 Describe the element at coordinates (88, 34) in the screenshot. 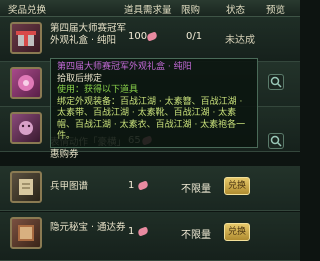

I see `item-name: 第四届大师赛冠军外观礼盒 · 纯阳` at that location.